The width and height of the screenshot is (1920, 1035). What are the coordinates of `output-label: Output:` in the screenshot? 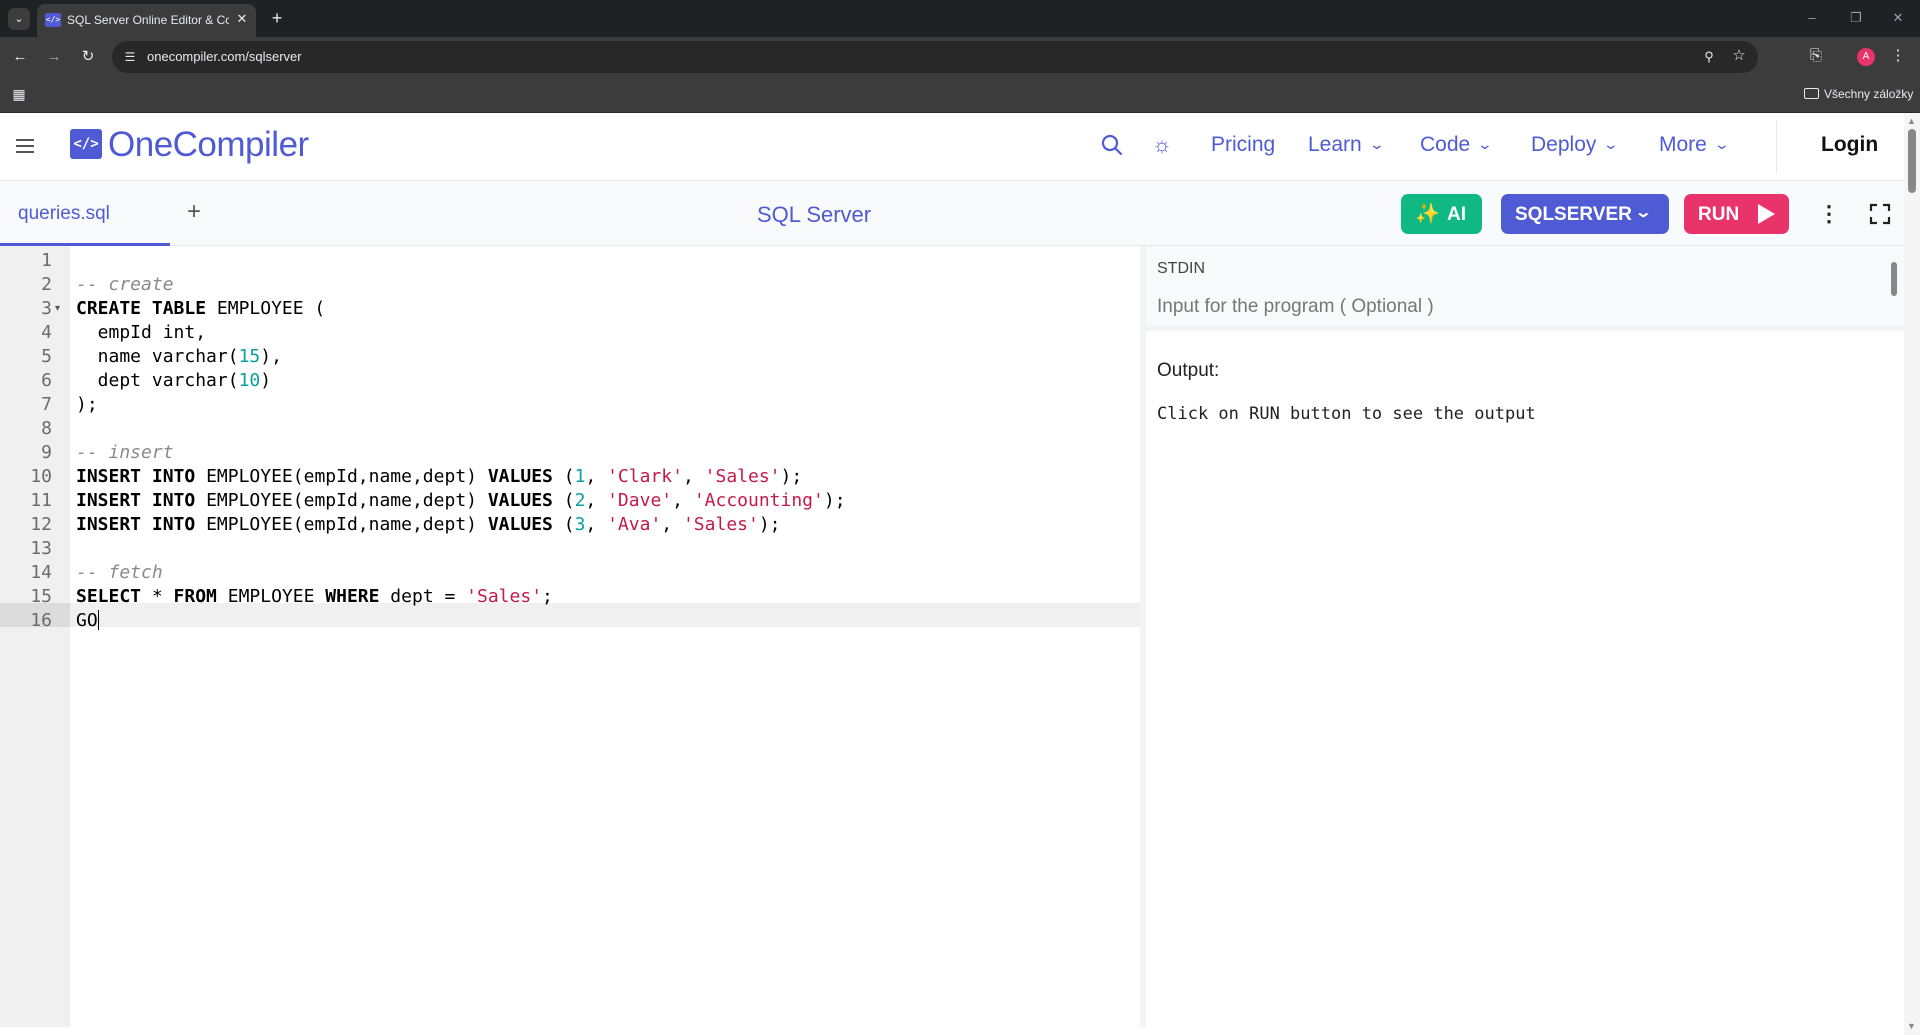 It's located at (1188, 370).